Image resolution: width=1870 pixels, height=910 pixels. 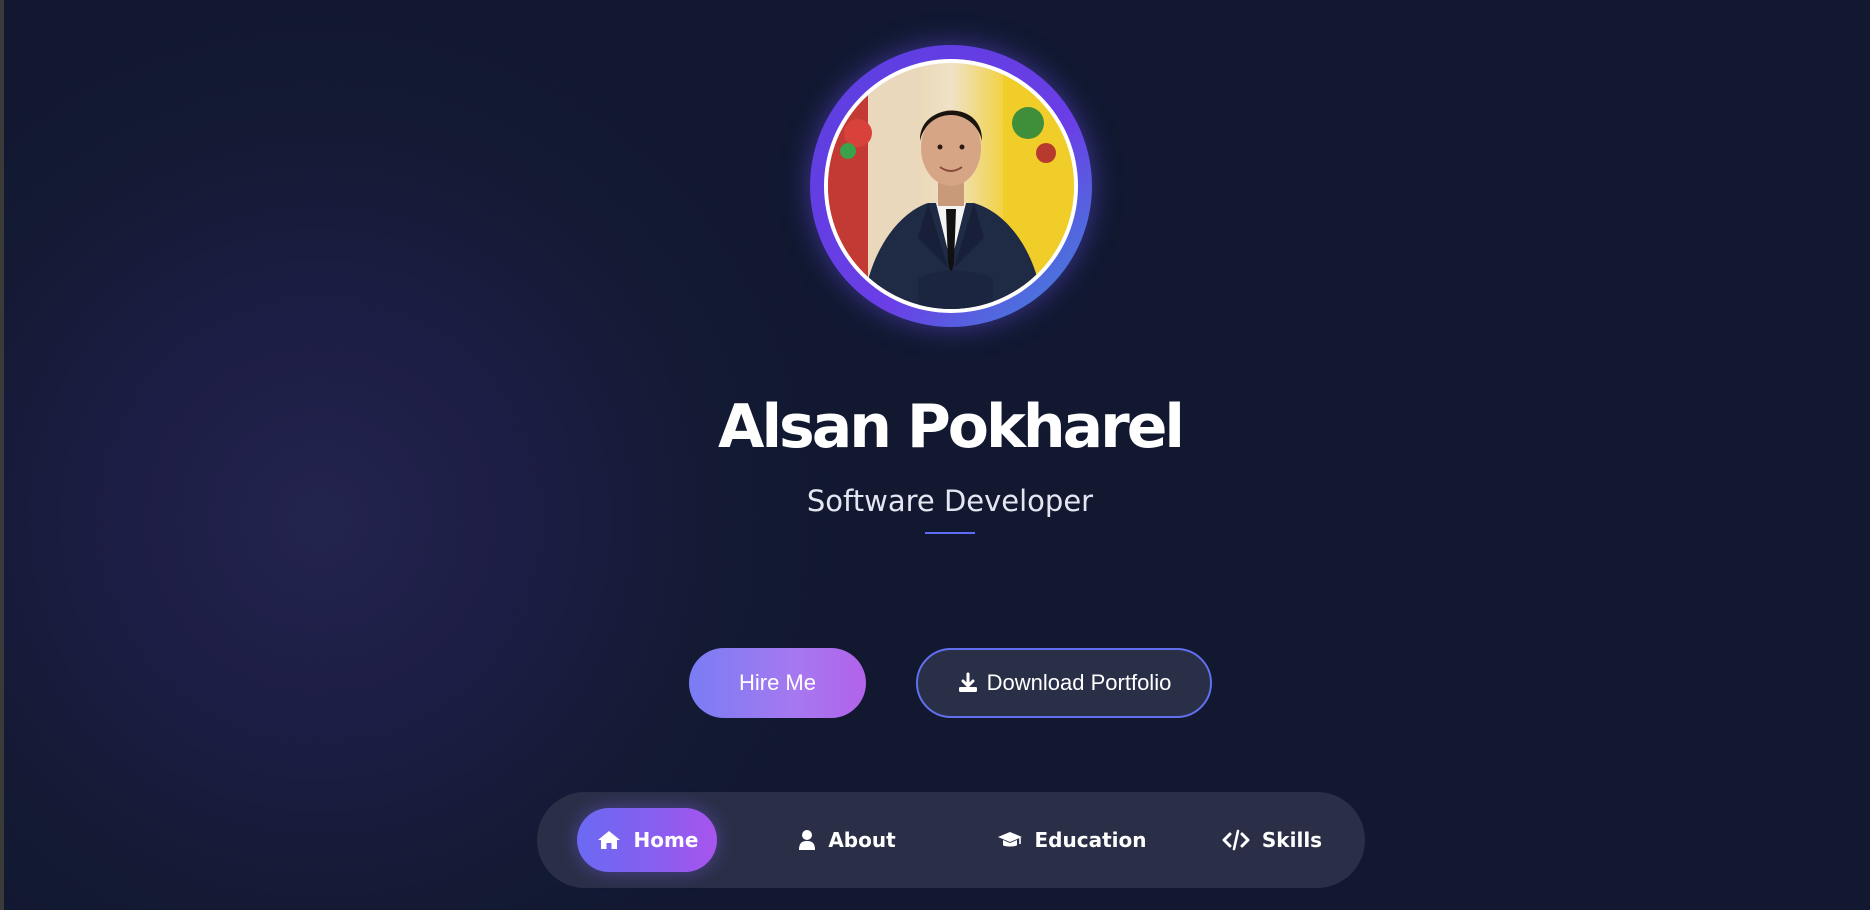 What do you see at coordinates (951, 840) in the screenshot?
I see `bottom-navigation: Home About Education Skills` at bounding box center [951, 840].